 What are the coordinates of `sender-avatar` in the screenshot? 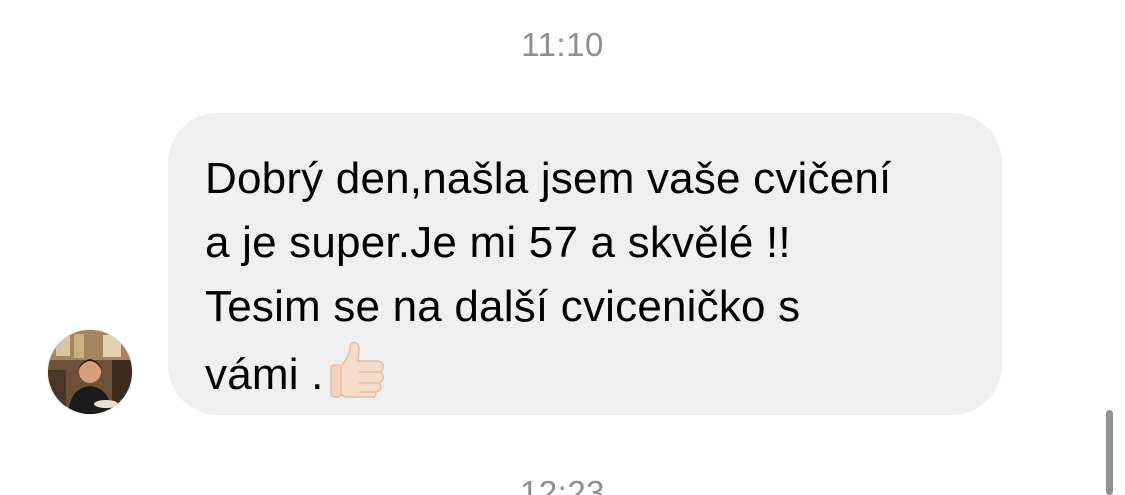 It's located at (90, 372).